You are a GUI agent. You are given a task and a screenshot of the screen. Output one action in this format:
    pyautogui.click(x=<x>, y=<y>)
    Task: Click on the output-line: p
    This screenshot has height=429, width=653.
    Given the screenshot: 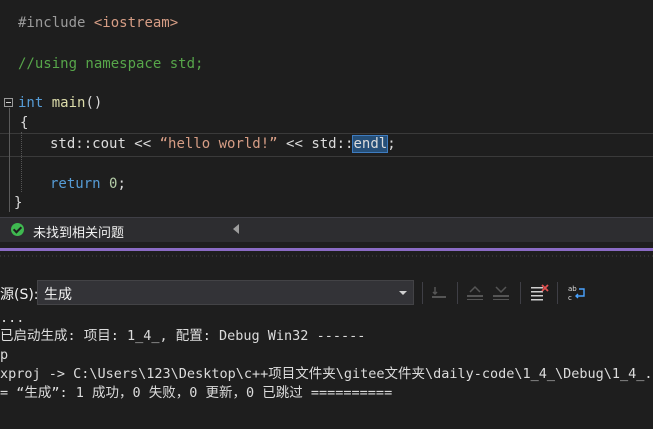 What is the action you would take?
    pyautogui.click(x=4, y=355)
    